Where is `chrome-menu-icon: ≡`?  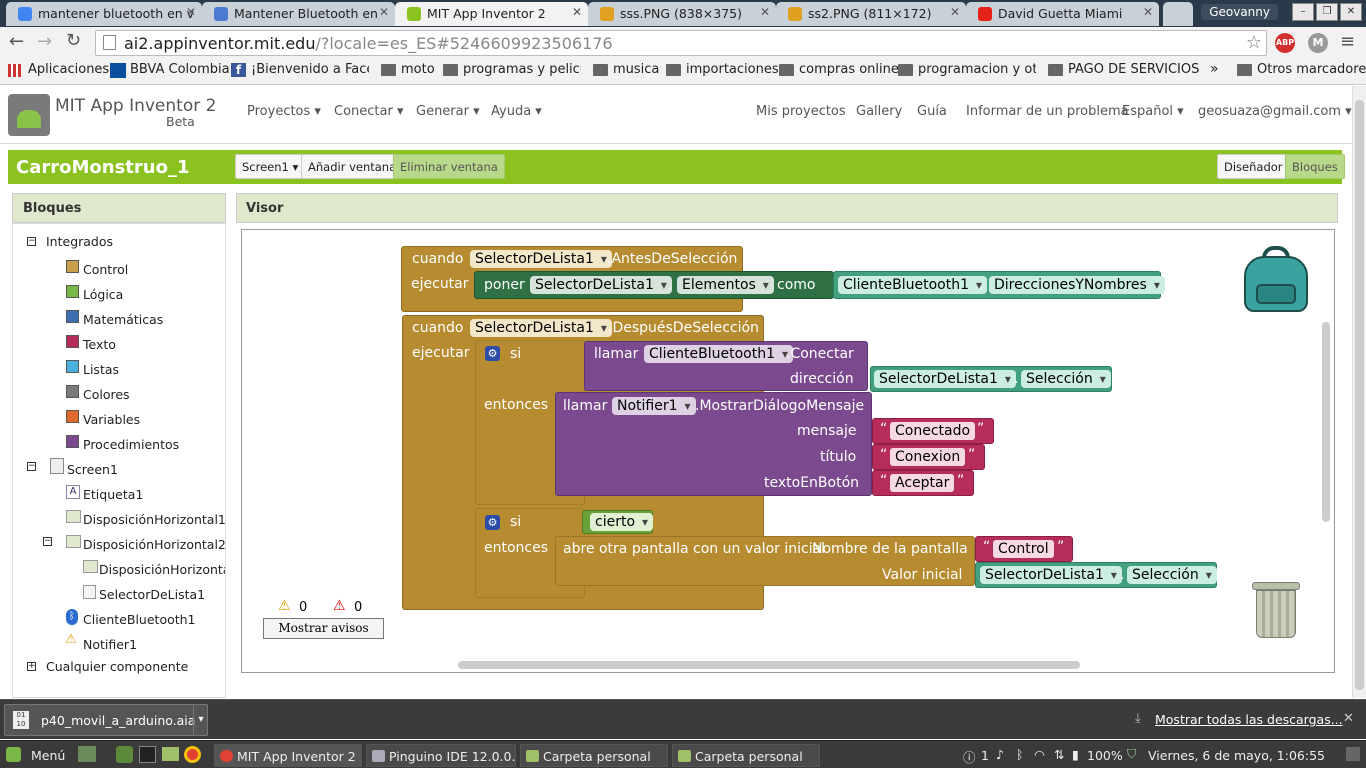 chrome-menu-icon: ≡ is located at coordinates (1347, 41).